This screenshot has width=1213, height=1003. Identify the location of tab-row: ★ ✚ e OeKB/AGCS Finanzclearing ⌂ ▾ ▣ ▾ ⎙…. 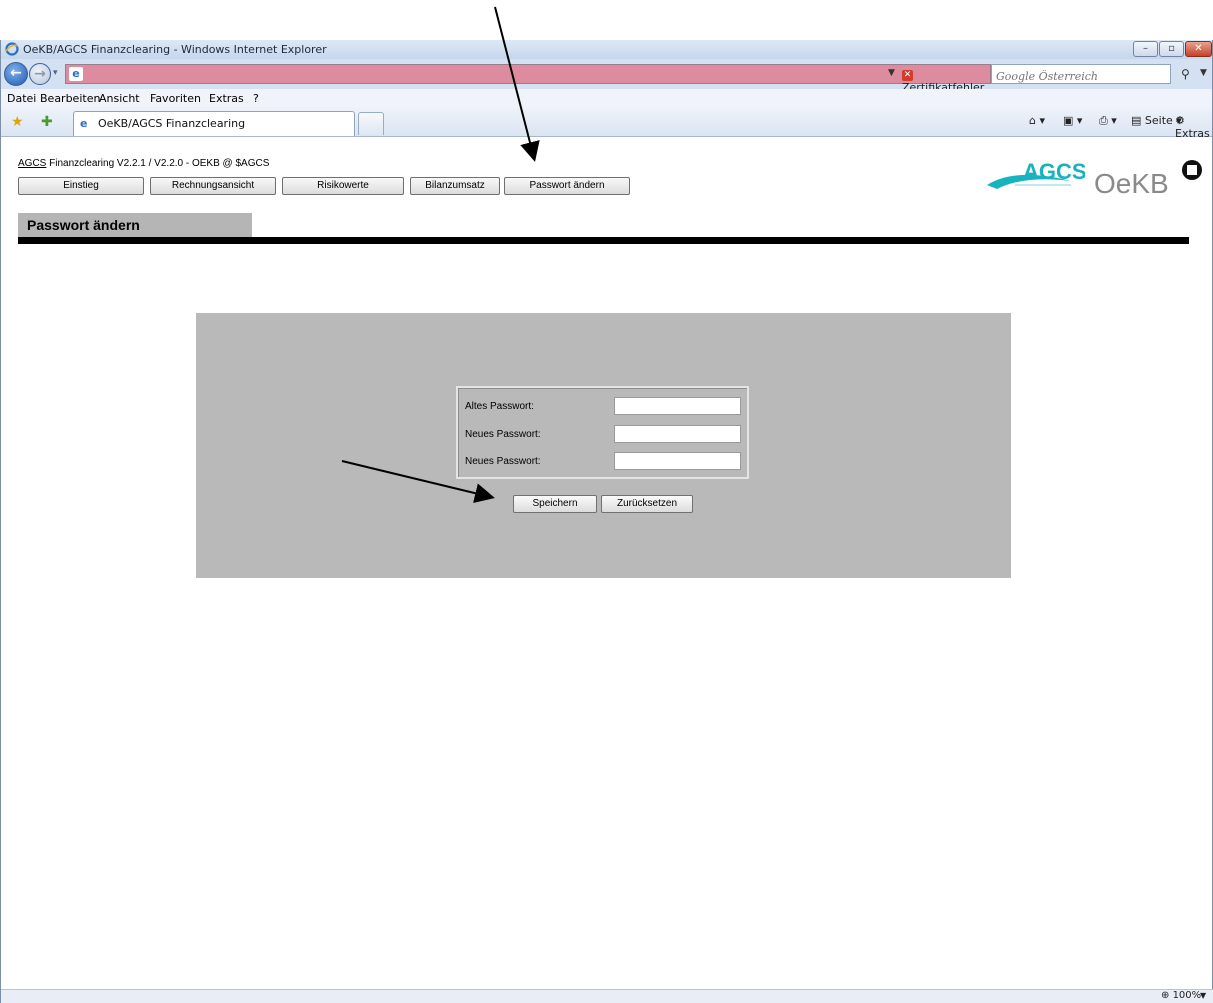
(606, 123).